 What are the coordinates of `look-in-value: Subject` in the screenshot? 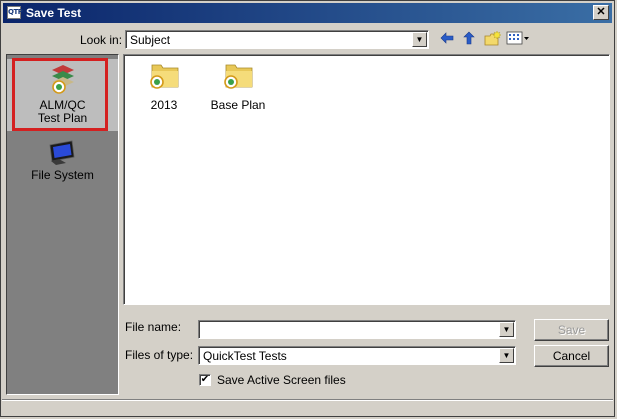 It's located at (150, 40).